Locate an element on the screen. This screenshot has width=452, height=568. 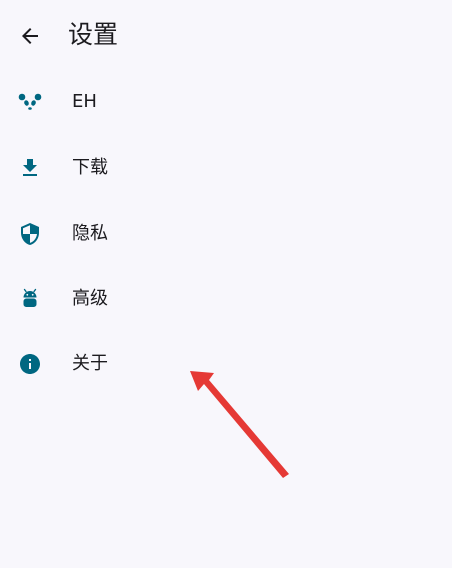
panda-icon is located at coordinates (30, 102).